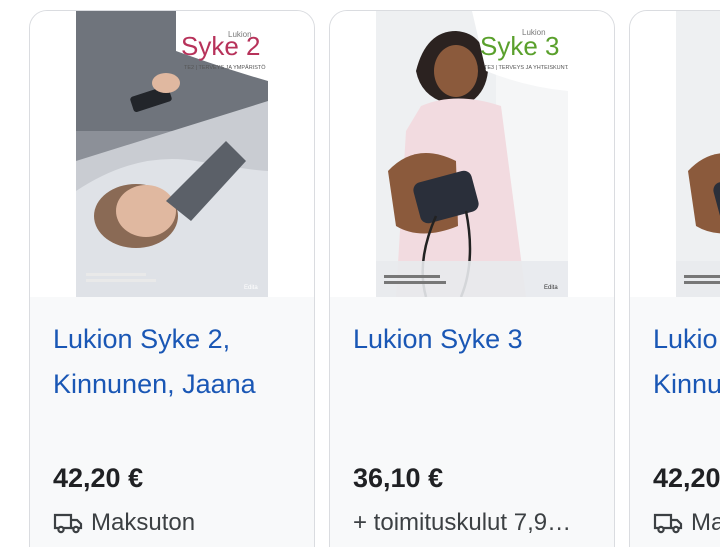 The width and height of the screenshot is (720, 547). Describe the element at coordinates (686, 384) in the screenshot. I see `product-title-line: Kinnu` at that location.